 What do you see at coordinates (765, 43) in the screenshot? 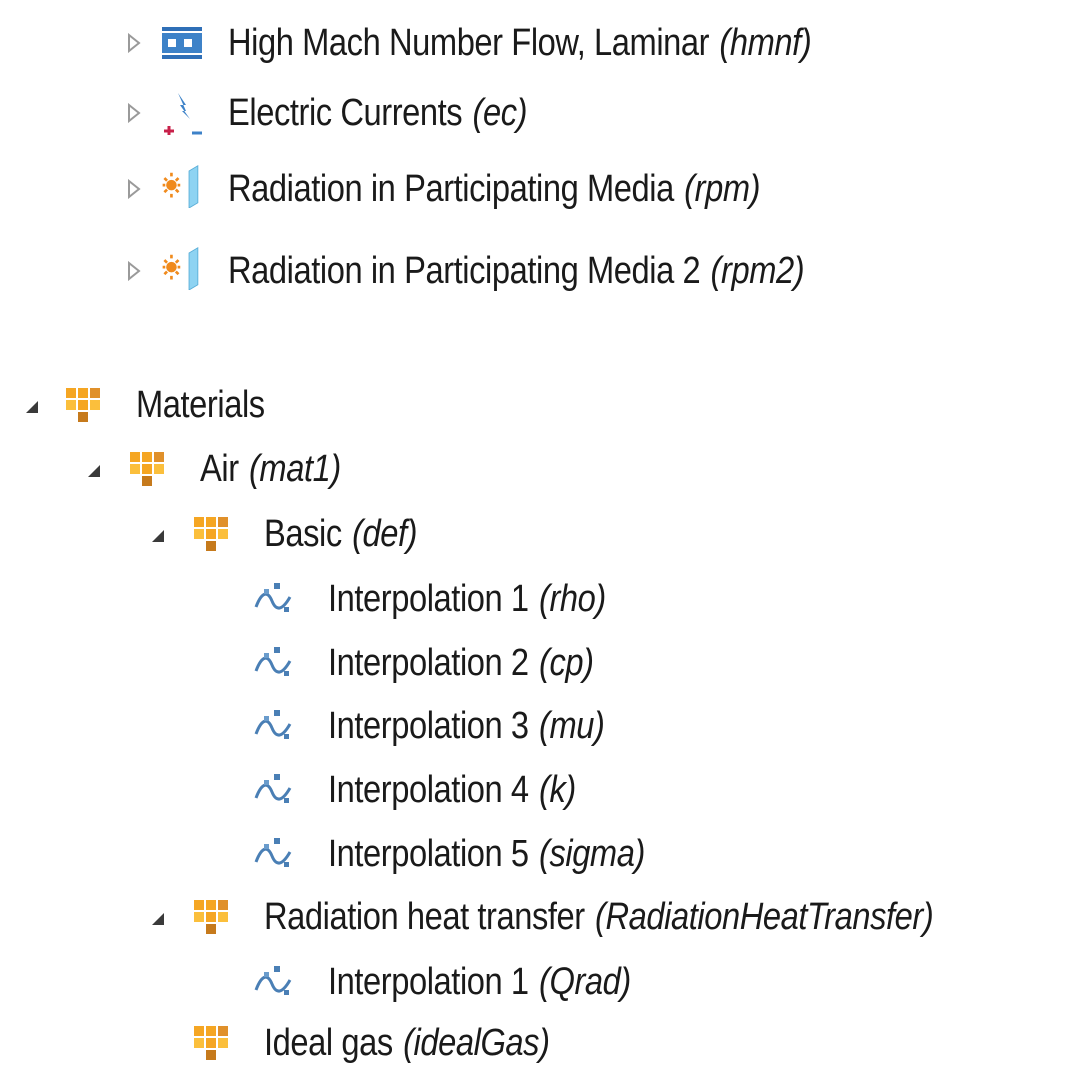
I see `node-tag: (hmnf)` at bounding box center [765, 43].